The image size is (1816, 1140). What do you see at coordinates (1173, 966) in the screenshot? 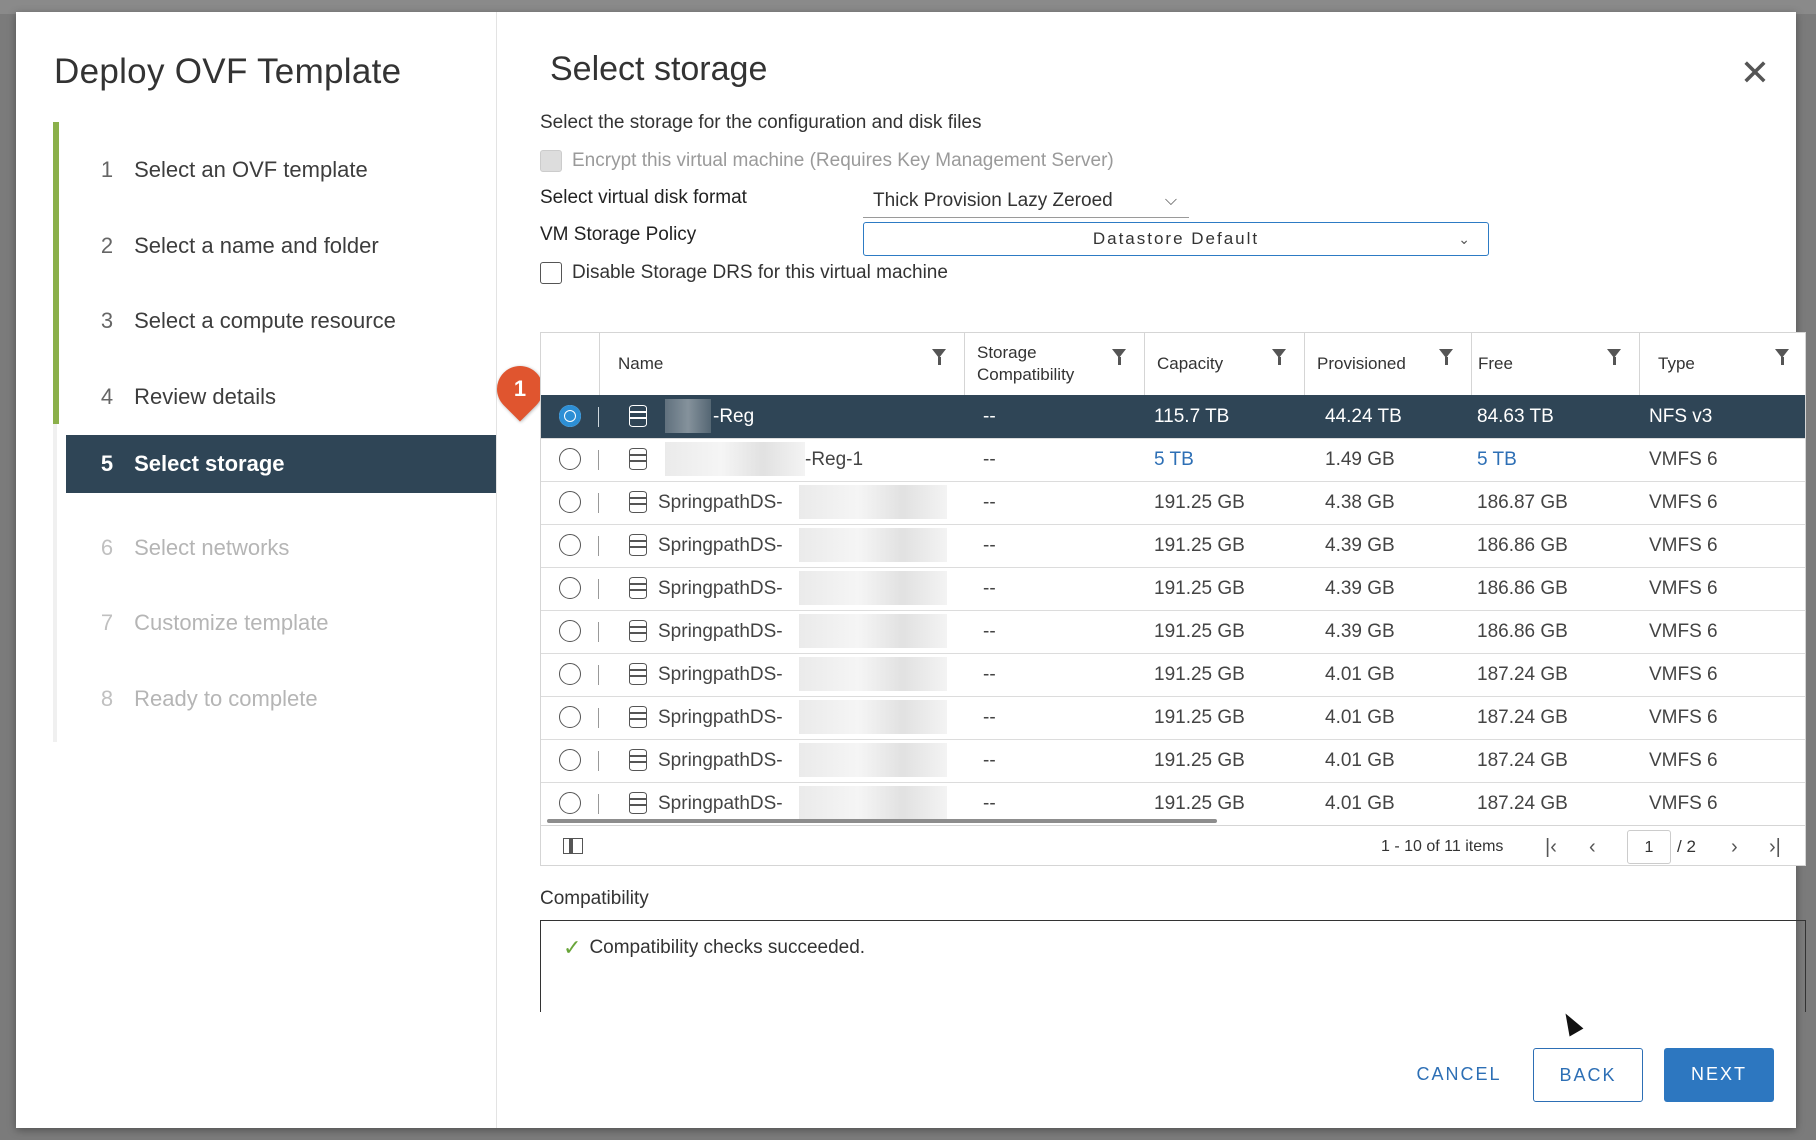
I see `compatibility-panel: ✓ Compatibility checks succeeded.` at bounding box center [1173, 966].